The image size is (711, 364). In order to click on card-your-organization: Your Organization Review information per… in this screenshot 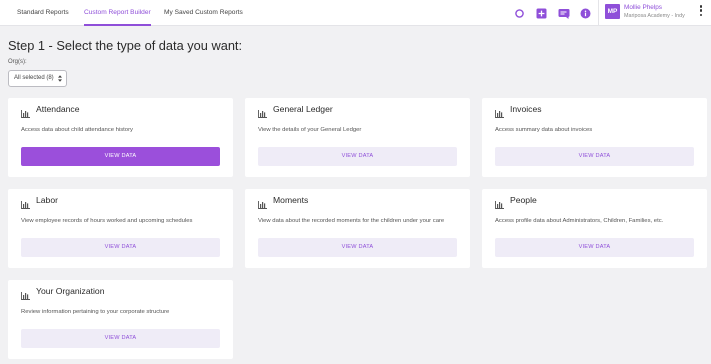, I will do `click(120, 319)`.